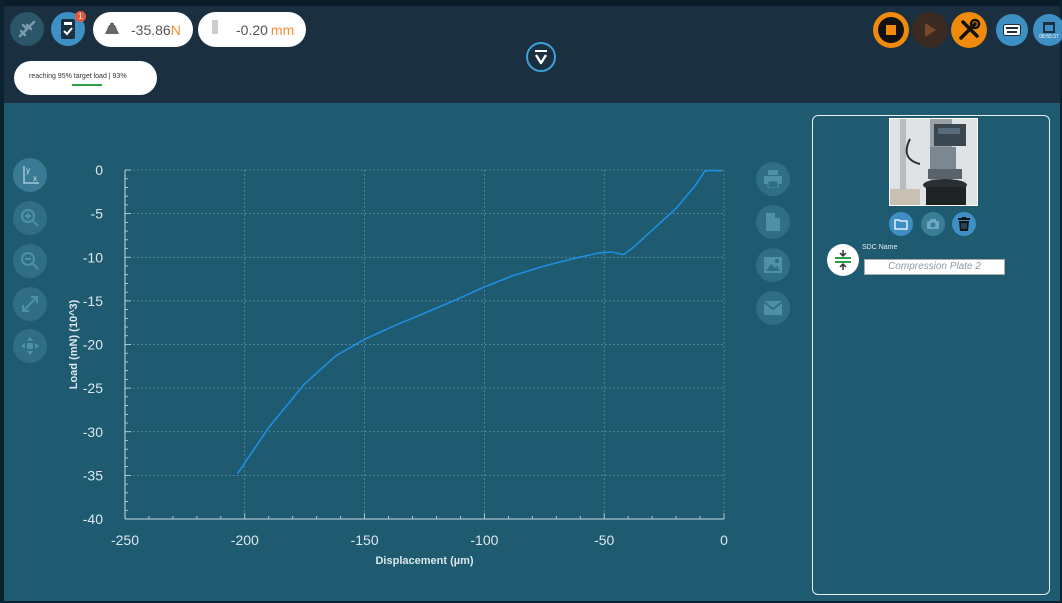  Describe the element at coordinates (934, 267) in the screenshot. I see `sdc-name-field: Compression Plate 2` at that location.